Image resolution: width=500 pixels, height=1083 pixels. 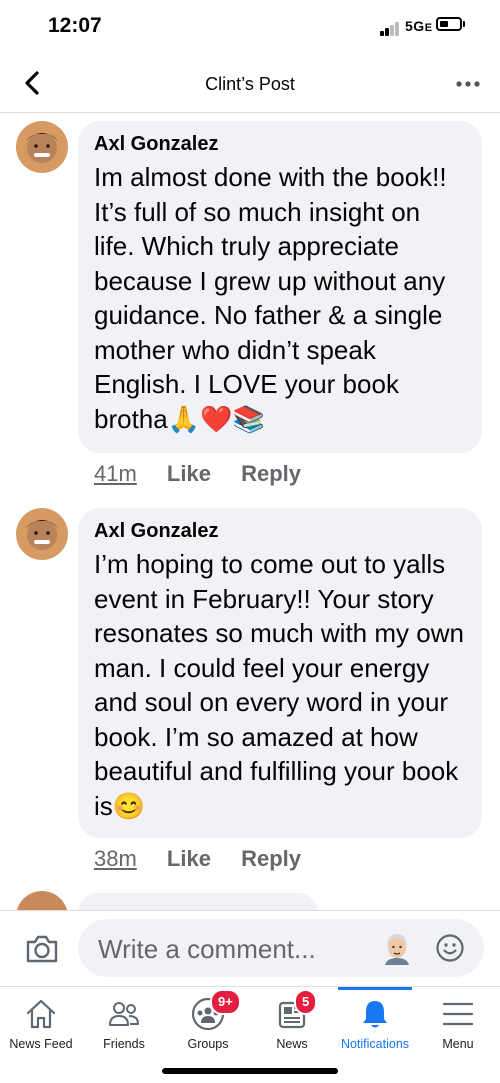 I want to click on tab-menu: Menu, so click(x=458, y=1022).